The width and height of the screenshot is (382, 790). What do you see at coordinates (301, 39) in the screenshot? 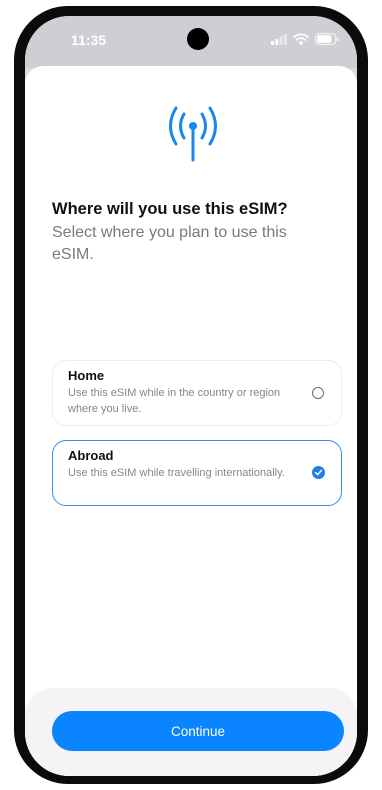
I see `wifi-icon` at bounding box center [301, 39].